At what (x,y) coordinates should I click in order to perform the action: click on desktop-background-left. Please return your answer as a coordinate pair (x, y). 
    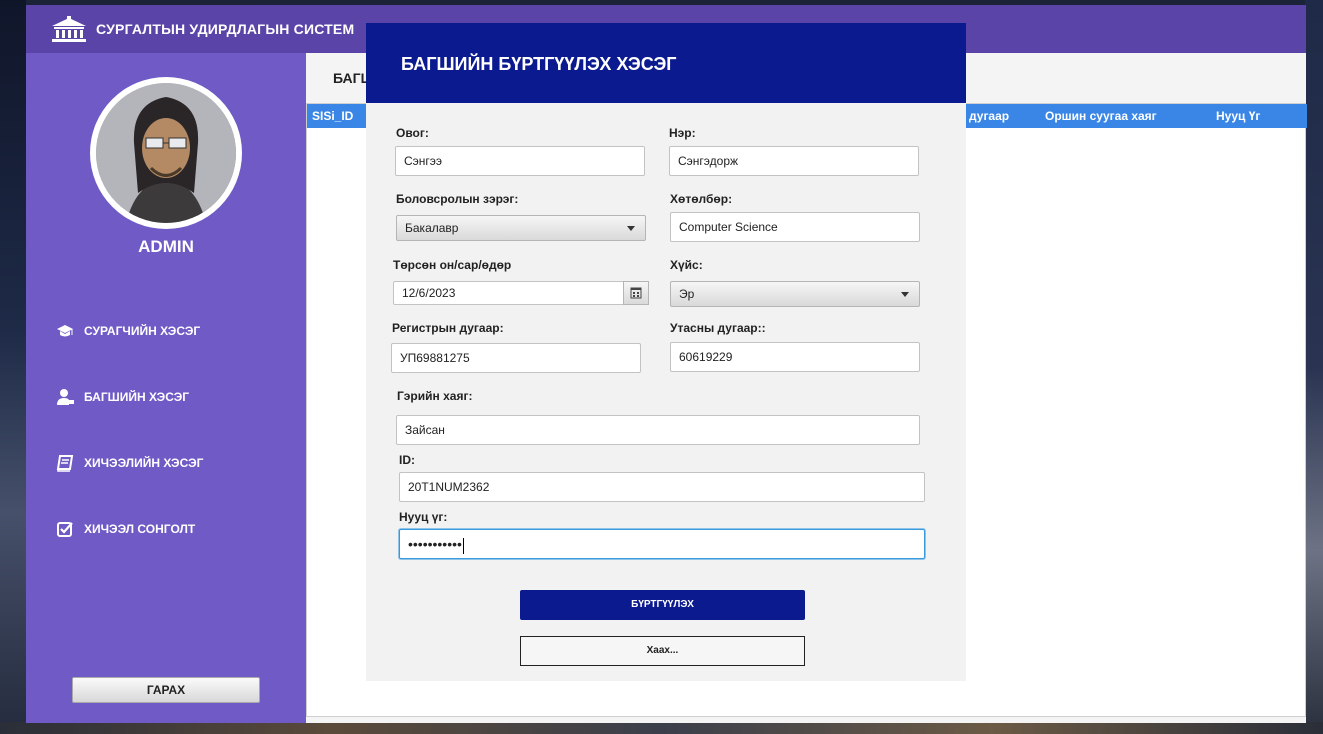
    Looking at the image, I should click on (13, 367).